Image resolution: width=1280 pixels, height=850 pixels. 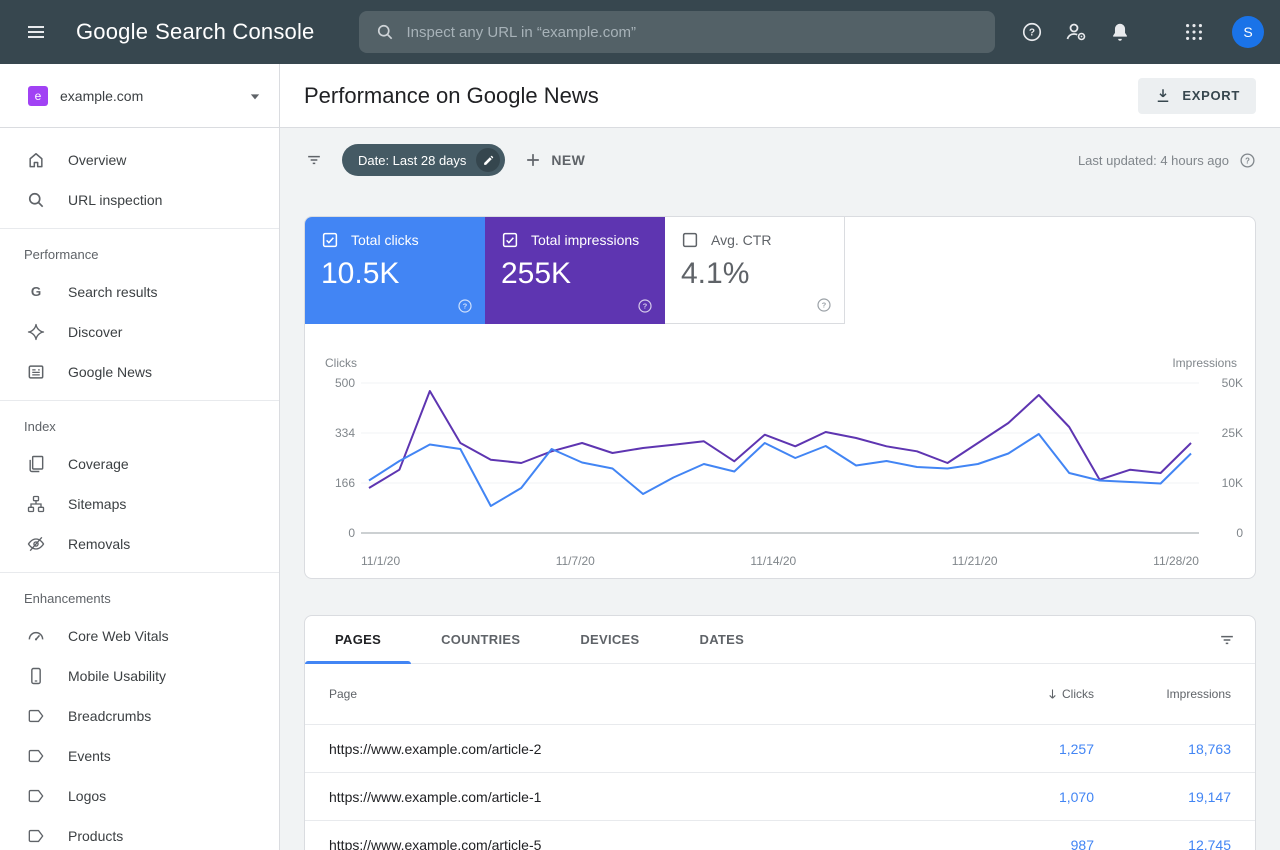 I want to click on clicks-value: 1,070, so click(x=1076, y=796).